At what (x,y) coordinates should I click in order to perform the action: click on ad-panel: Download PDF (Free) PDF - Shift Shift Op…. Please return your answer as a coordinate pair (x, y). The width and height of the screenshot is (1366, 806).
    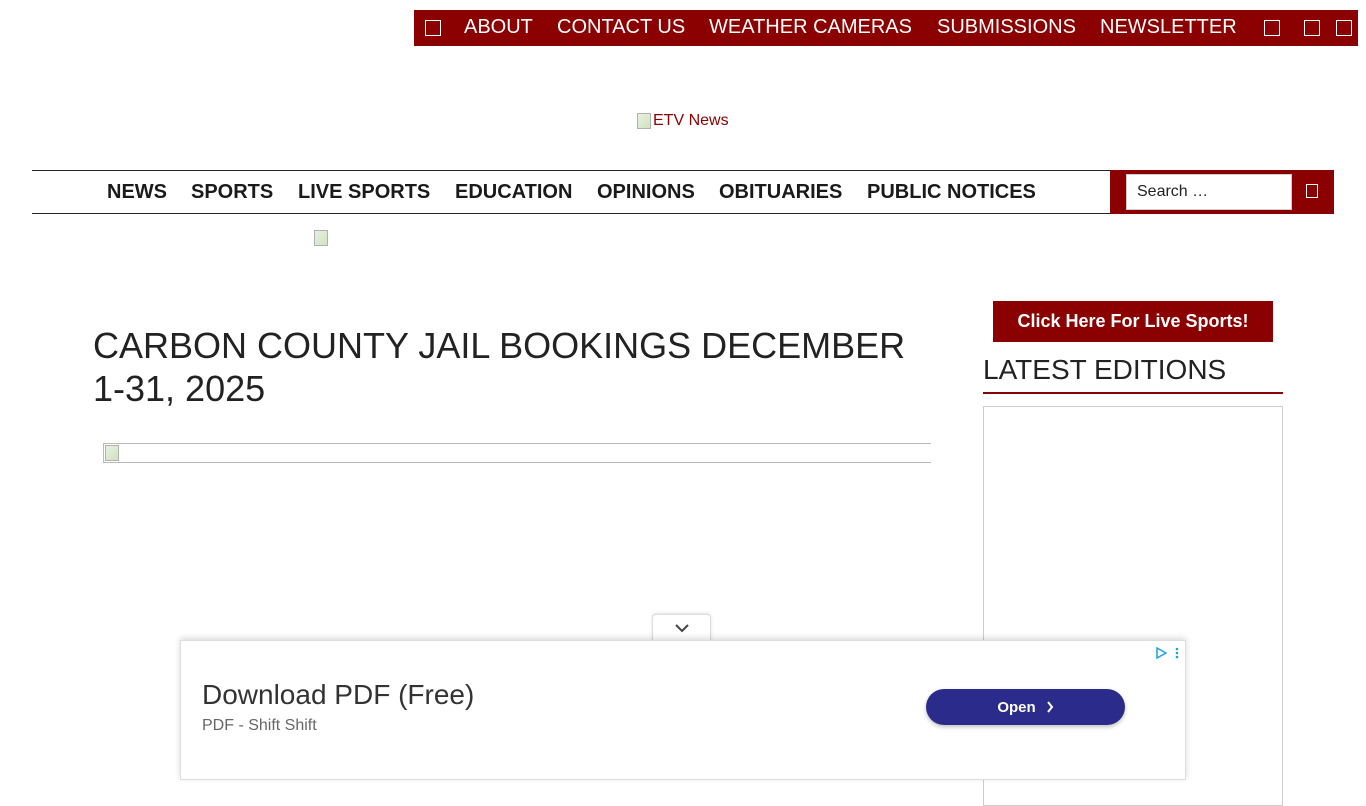
    Looking at the image, I should click on (683, 710).